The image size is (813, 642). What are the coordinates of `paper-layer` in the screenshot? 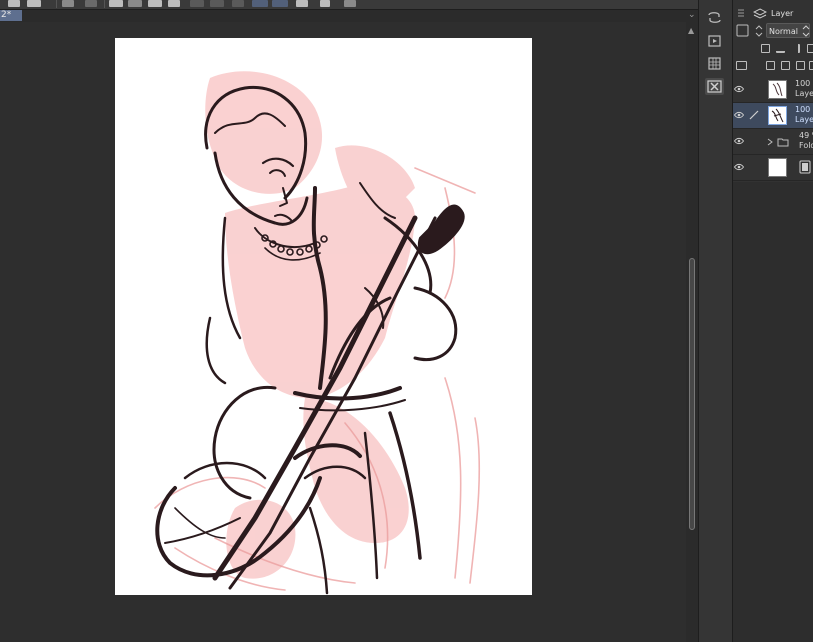 It's located at (773, 168).